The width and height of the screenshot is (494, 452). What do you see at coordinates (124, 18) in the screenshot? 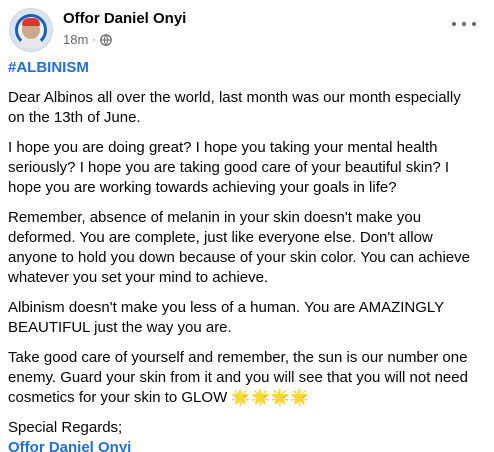
I see `author-name: Offor Daniel Onyi` at bounding box center [124, 18].